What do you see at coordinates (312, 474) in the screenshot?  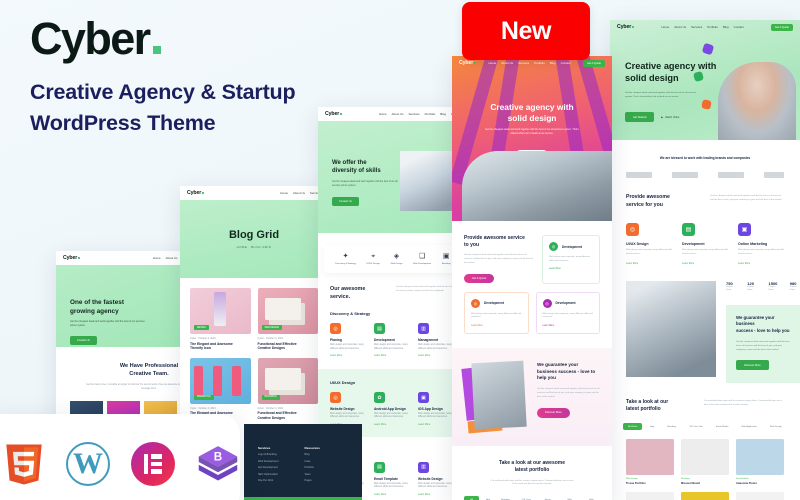 I see `footer-link: Team` at bounding box center [312, 474].